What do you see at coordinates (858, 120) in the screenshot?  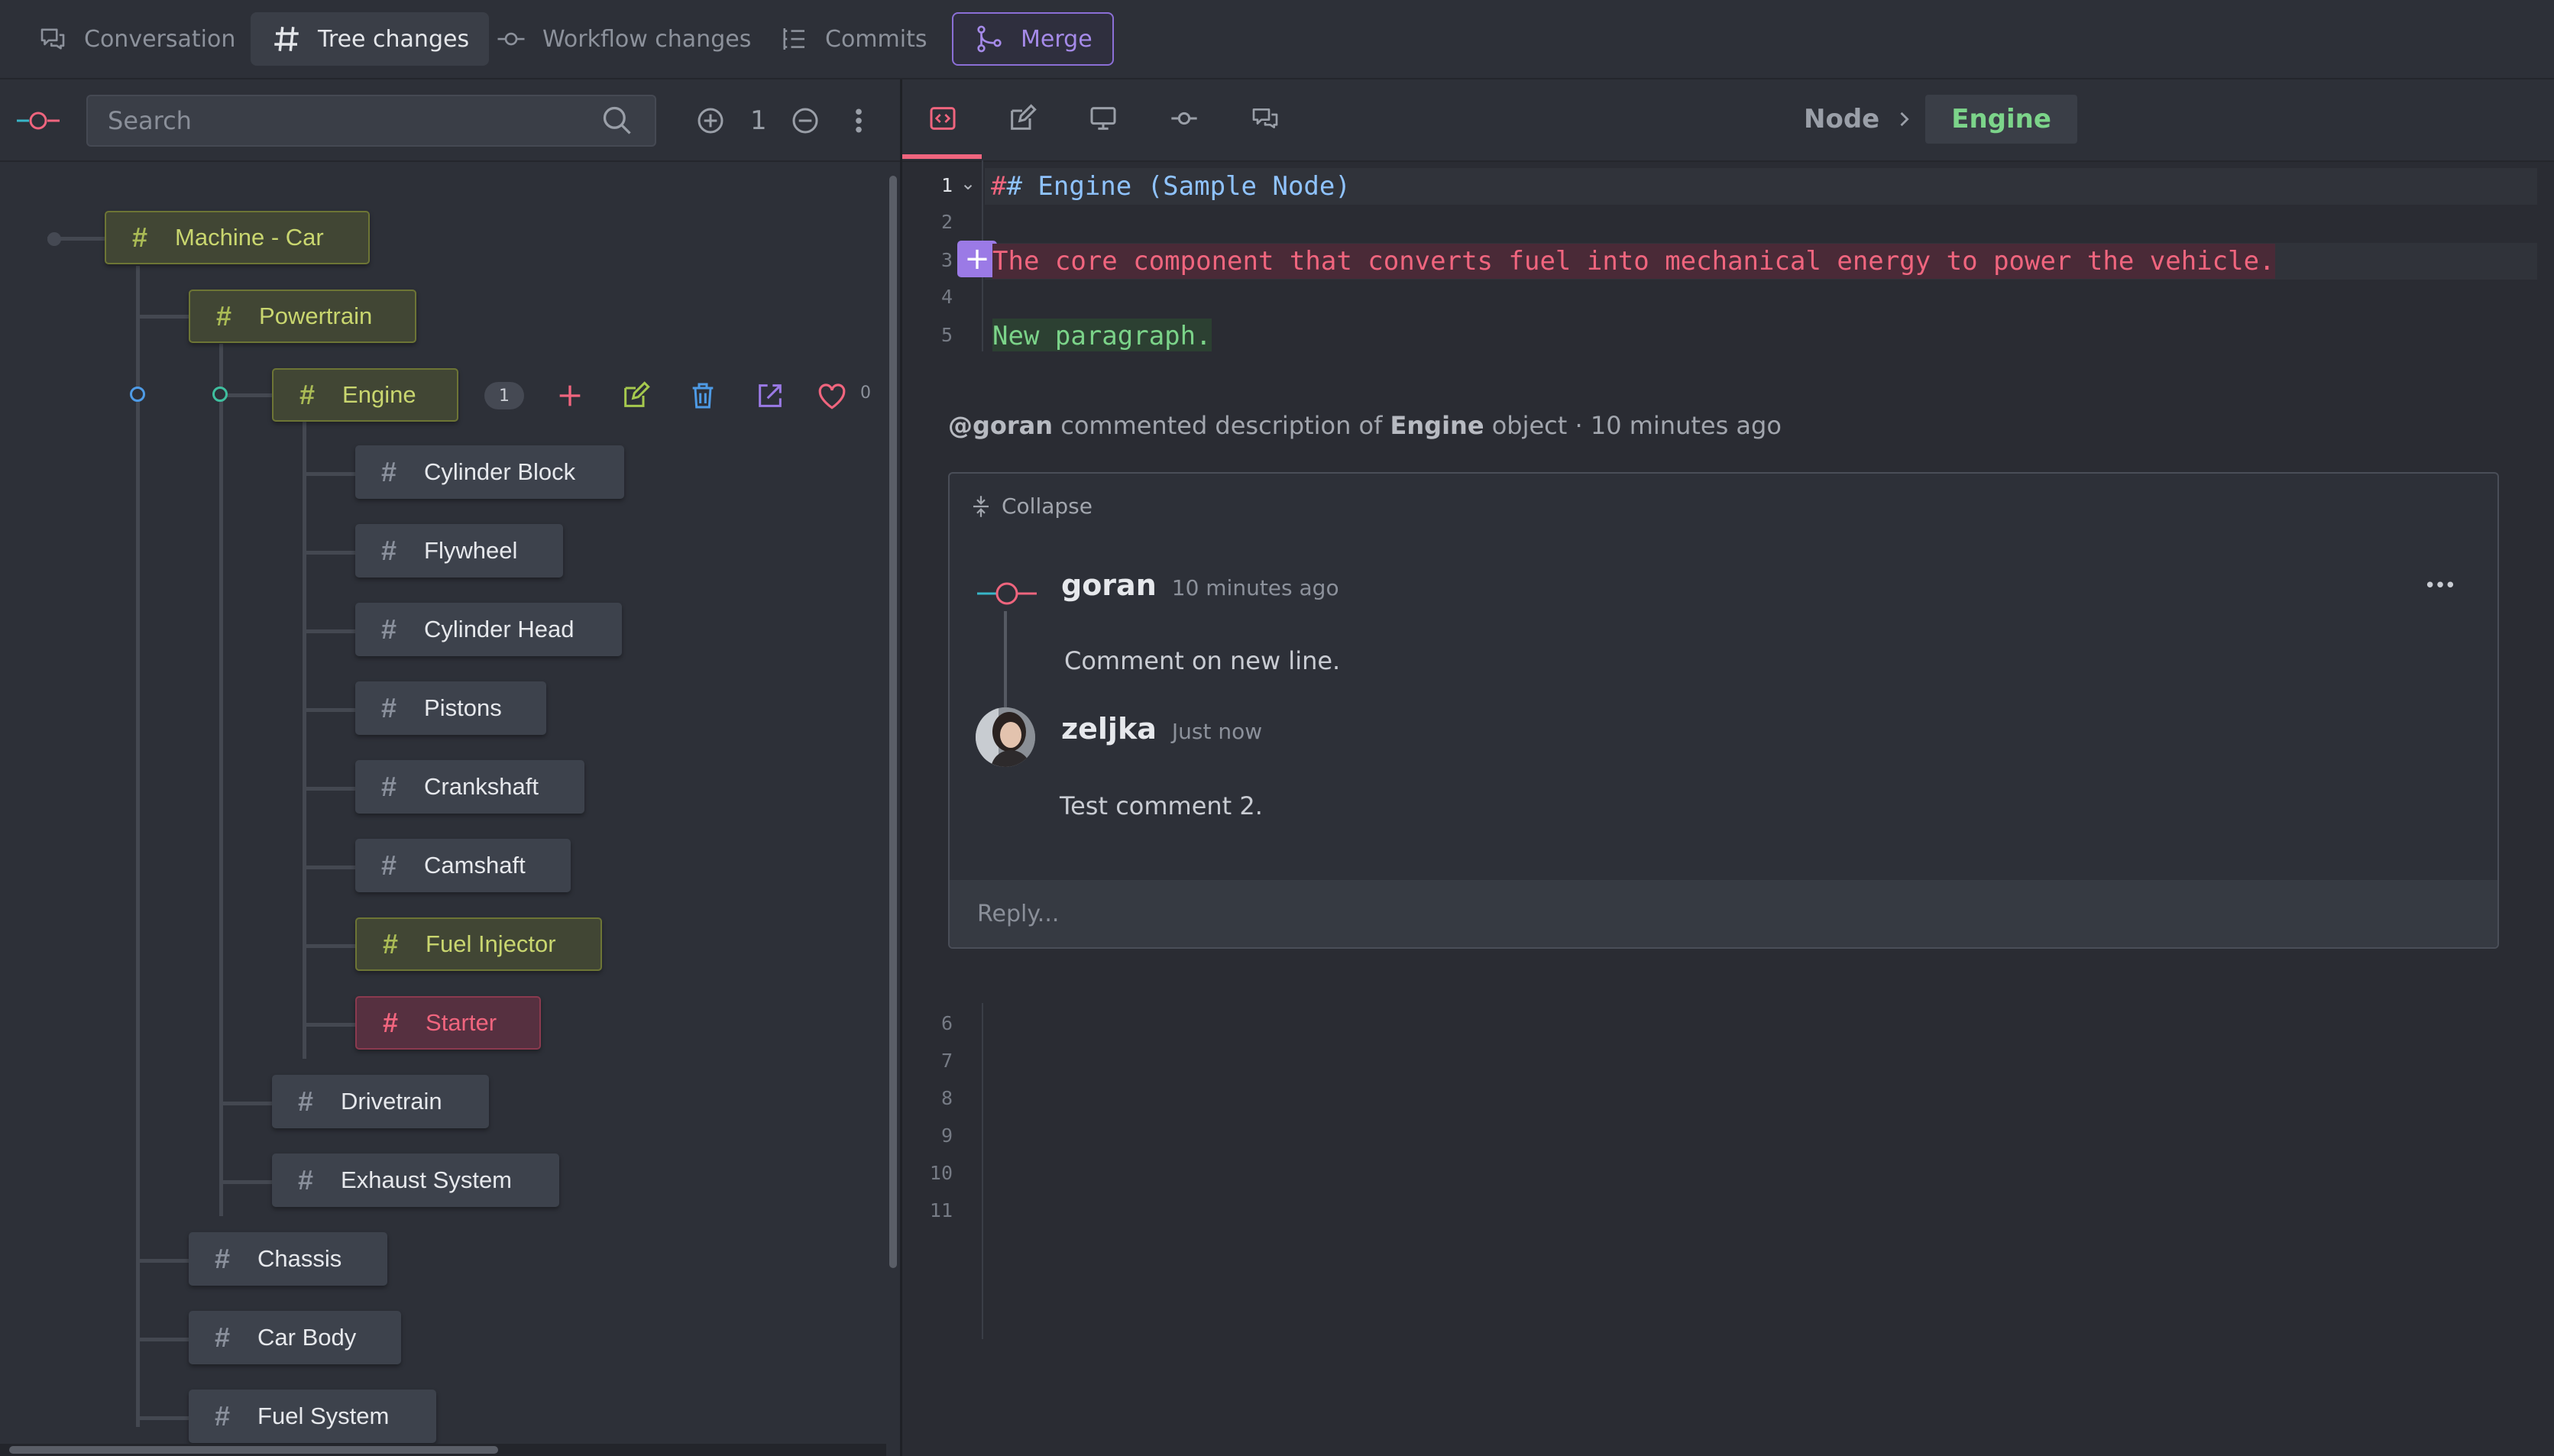 I see `more-vertical-icon` at bounding box center [858, 120].